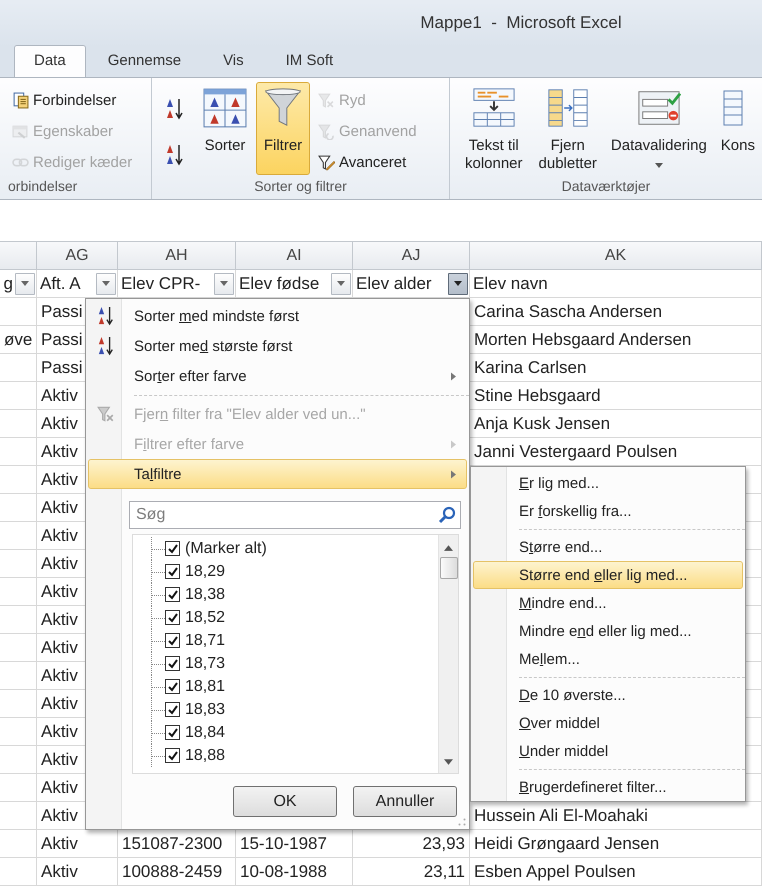 The image size is (762, 890). Describe the element at coordinates (294, 256) in the screenshot. I see `column-header: AI` at that location.